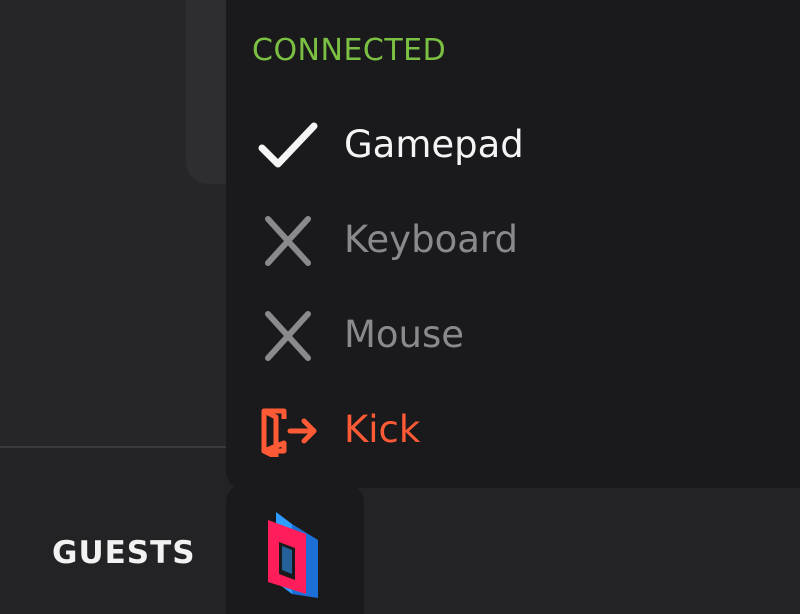  I want to click on kick-exit-icon, so click(289, 432).